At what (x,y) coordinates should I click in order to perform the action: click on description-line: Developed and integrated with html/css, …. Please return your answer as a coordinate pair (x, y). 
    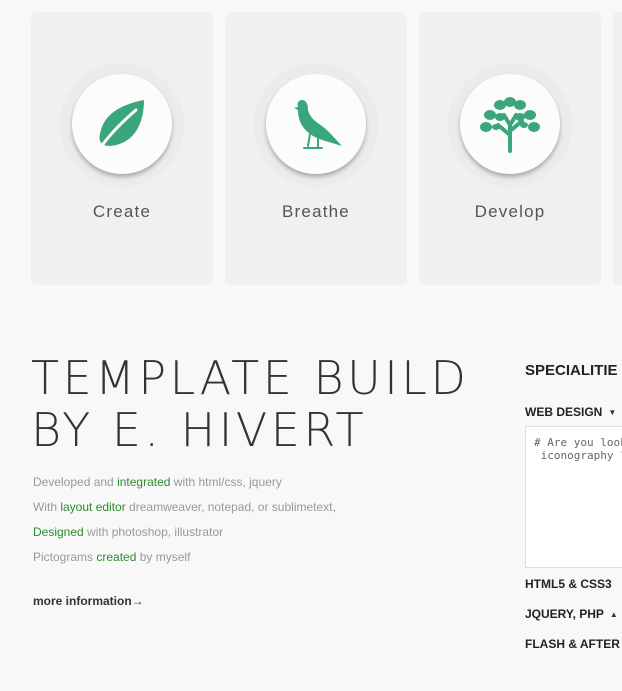
    Looking at the image, I should click on (157, 482).